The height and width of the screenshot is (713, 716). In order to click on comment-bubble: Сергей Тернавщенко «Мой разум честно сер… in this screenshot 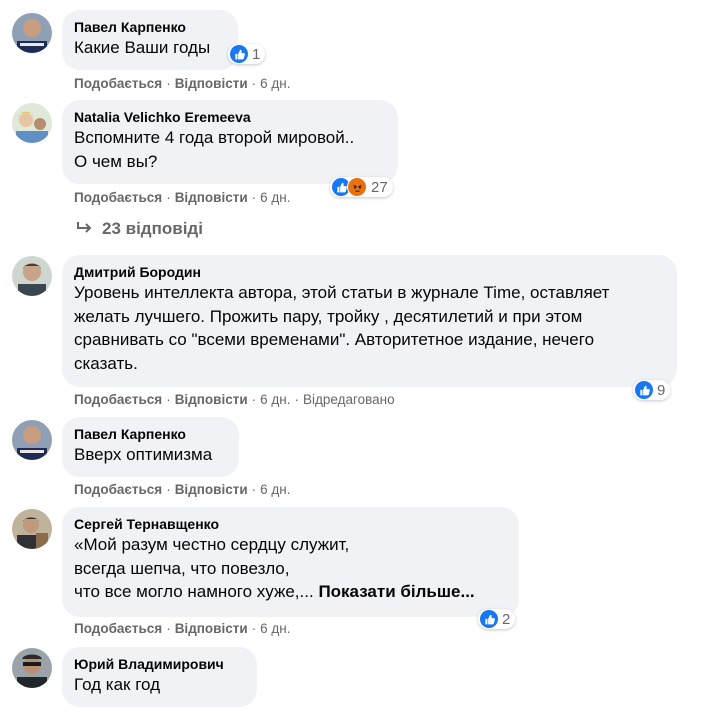, I will do `click(290, 562)`.